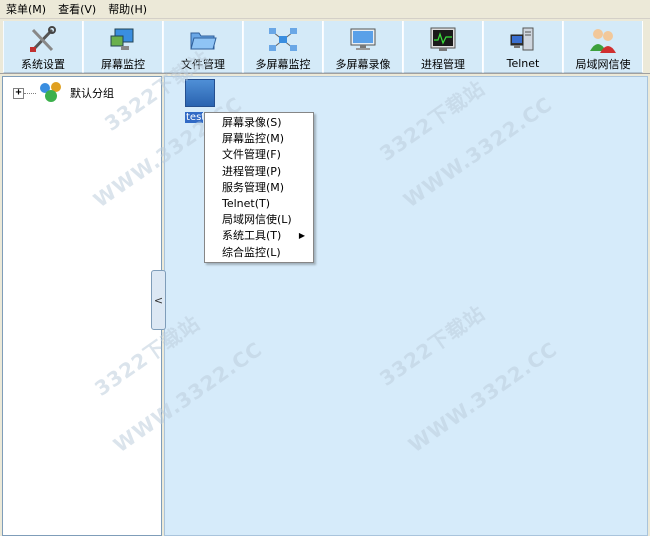 The width and height of the screenshot is (650, 536). Describe the element at coordinates (259, 123) in the screenshot. I see `ctx-item-screen-record: 屏幕录像(S)` at that location.